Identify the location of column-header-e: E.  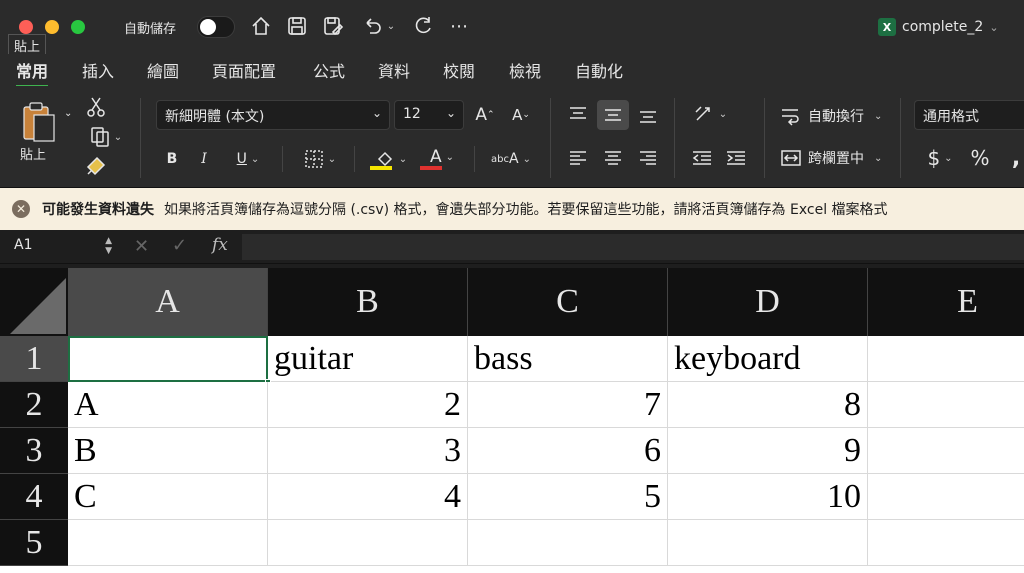
(946, 302).